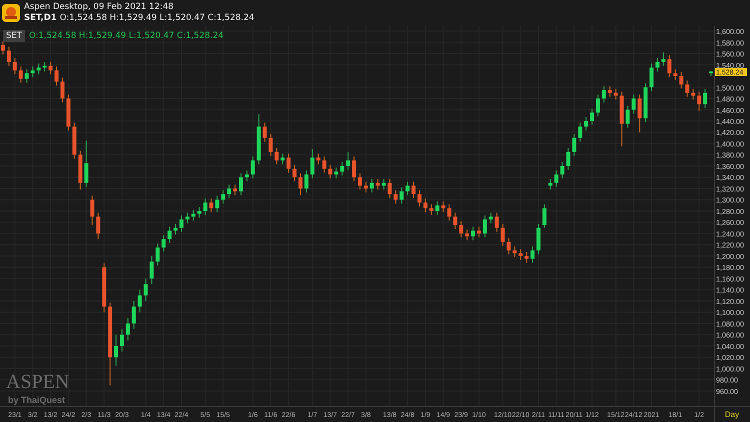 The image size is (750, 422). What do you see at coordinates (37, 400) in the screenshot?
I see `brand-byline: by ThaiQuest` at bounding box center [37, 400].